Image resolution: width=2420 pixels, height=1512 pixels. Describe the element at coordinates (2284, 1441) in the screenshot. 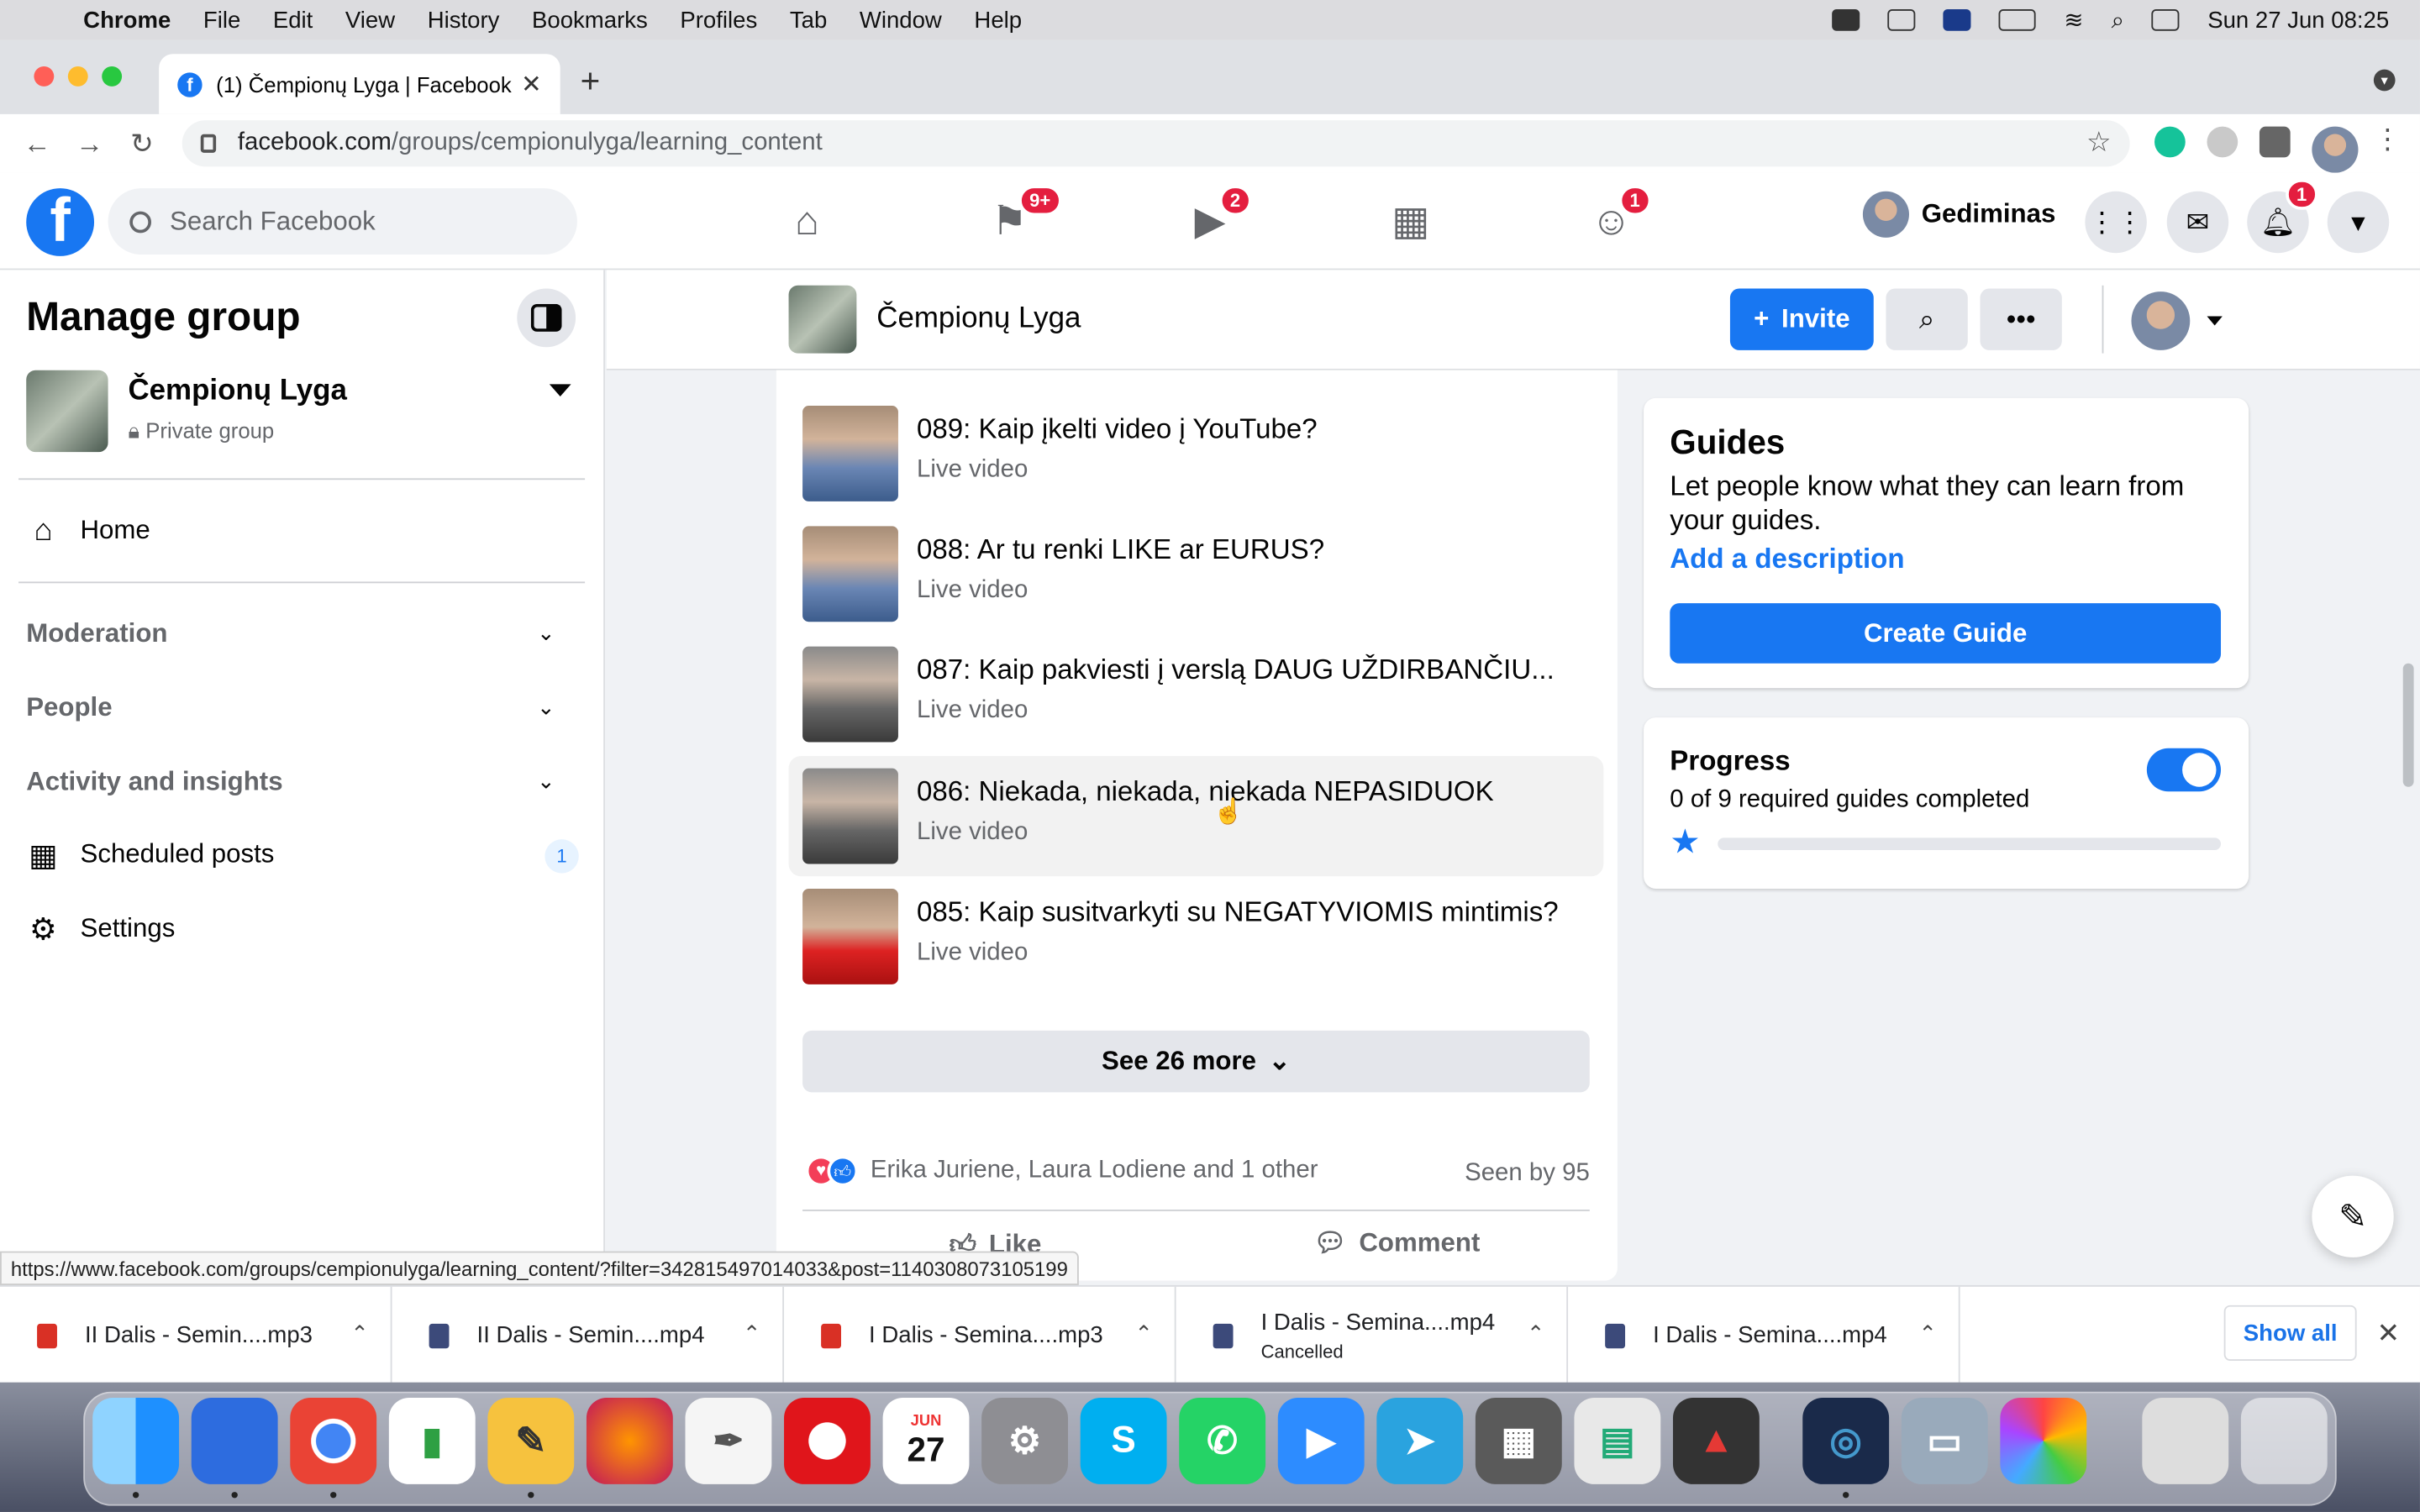

I see `trash-icon` at that location.